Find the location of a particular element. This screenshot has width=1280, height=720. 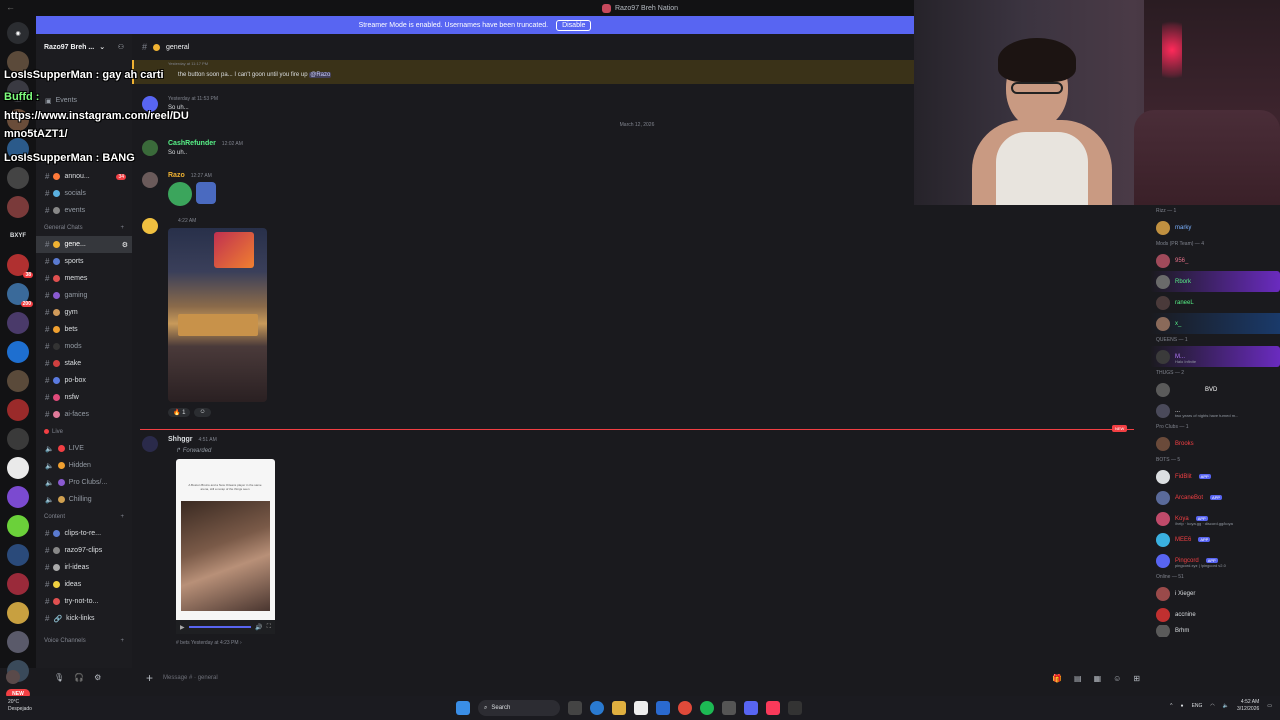

user-mention: @Razo is located at coordinates (320, 75).